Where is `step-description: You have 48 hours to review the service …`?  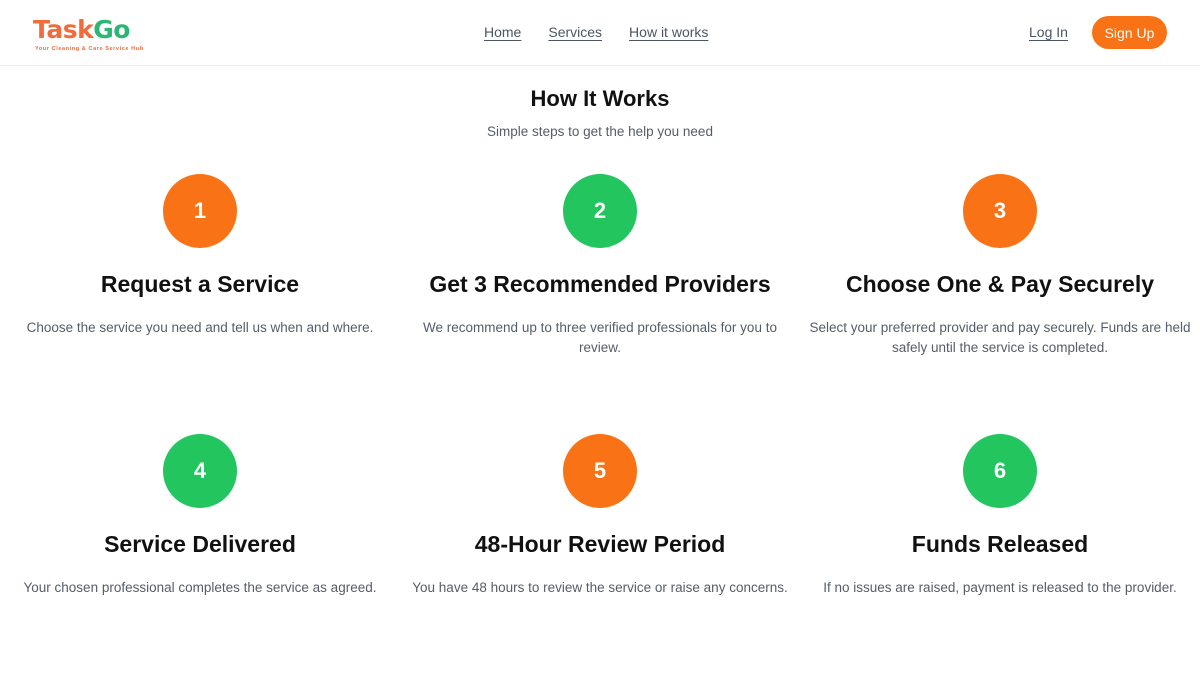 step-description: You have 48 hours to review the service … is located at coordinates (600, 587).